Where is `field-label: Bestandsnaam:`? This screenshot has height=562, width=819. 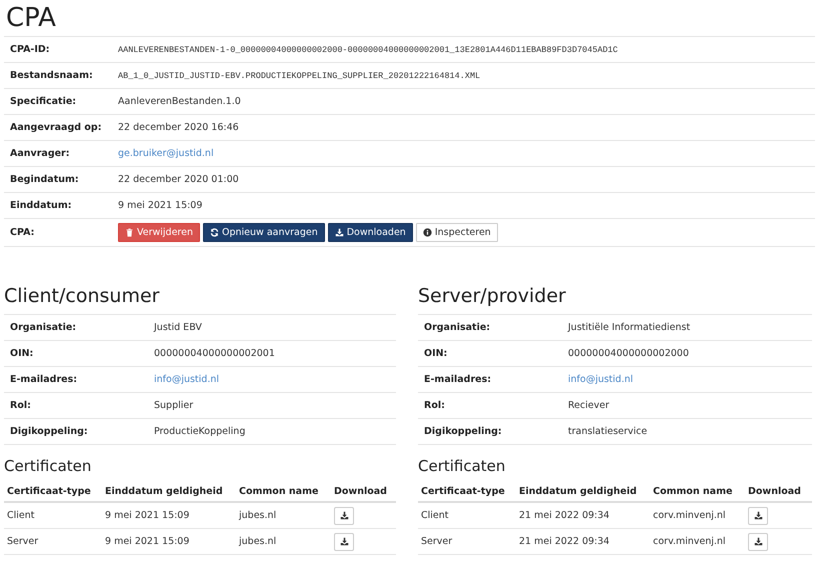 field-label: Bestandsnaam: is located at coordinates (51, 75).